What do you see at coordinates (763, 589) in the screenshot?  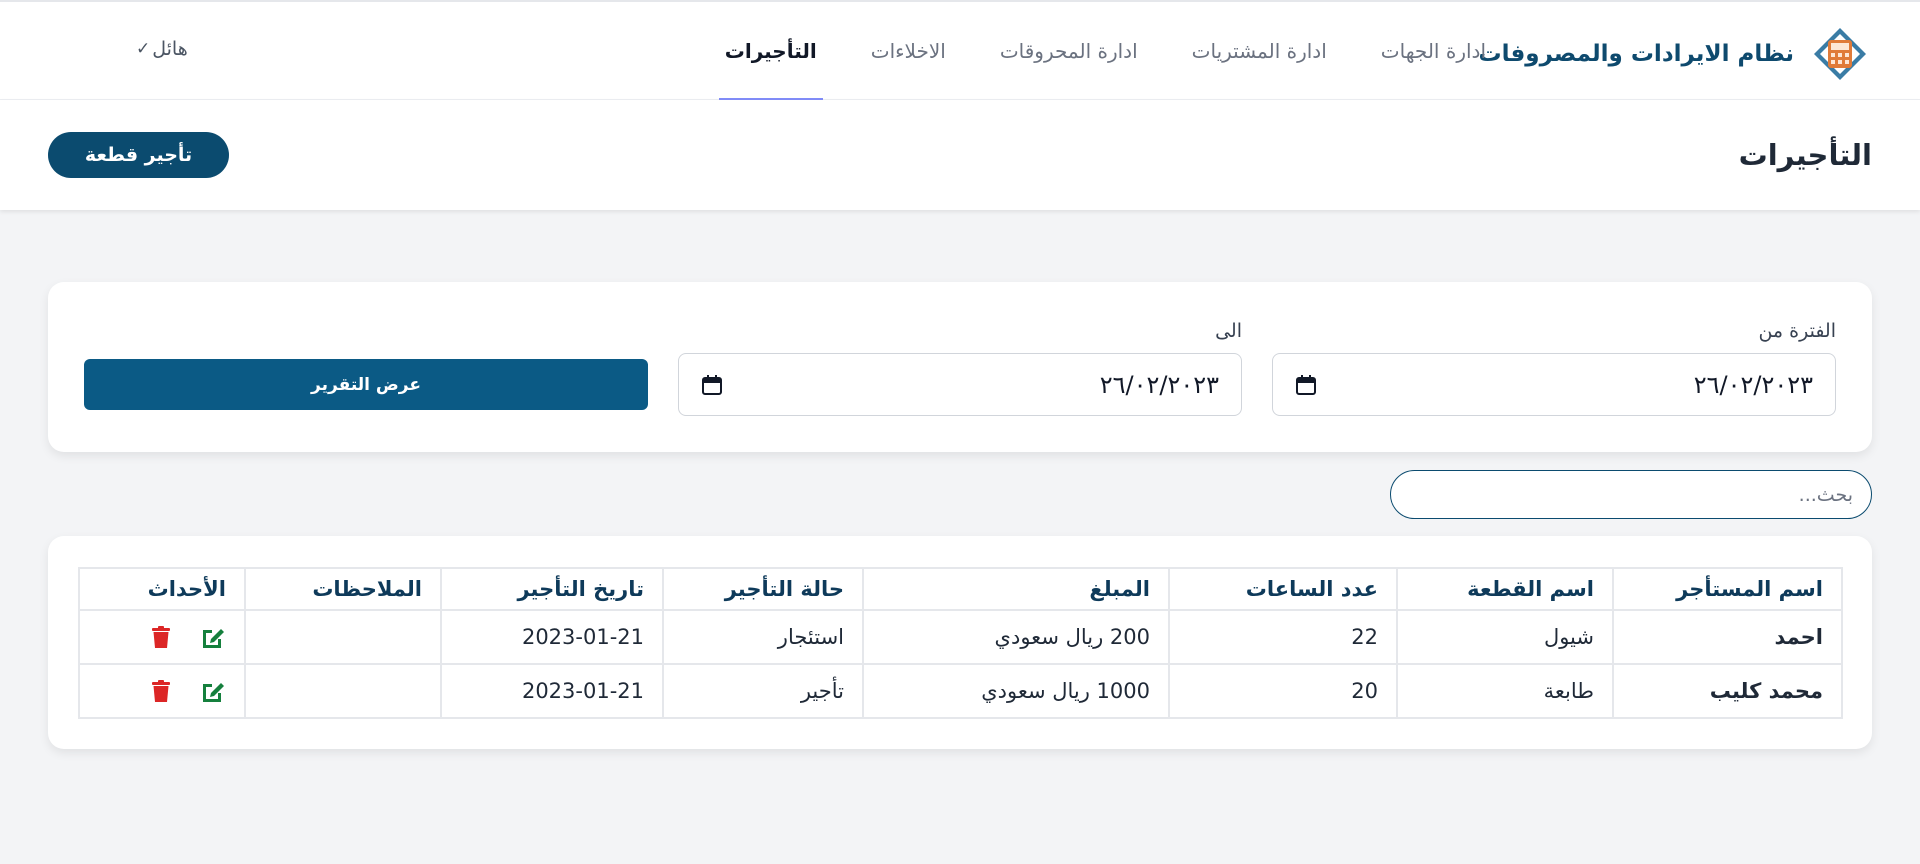 I see `col-status-header: حالة التأجير` at bounding box center [763, 589].